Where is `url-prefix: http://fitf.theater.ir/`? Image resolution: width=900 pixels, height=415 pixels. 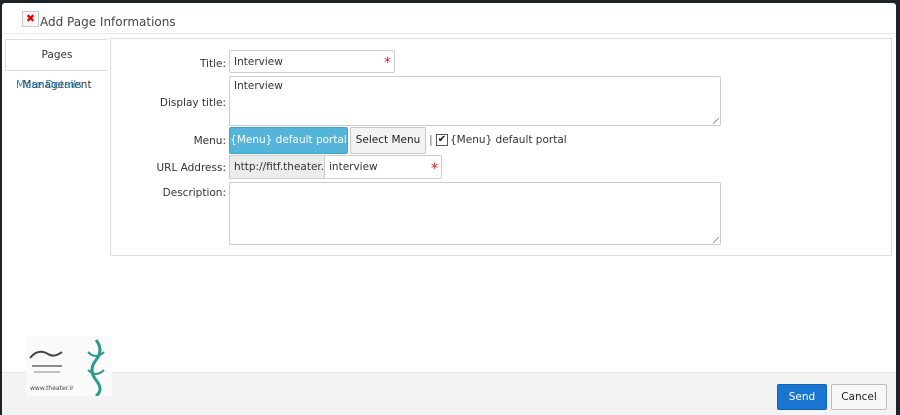
url-prefix: http://fitf.theater.ir/ is located at coordinates (282, 167).